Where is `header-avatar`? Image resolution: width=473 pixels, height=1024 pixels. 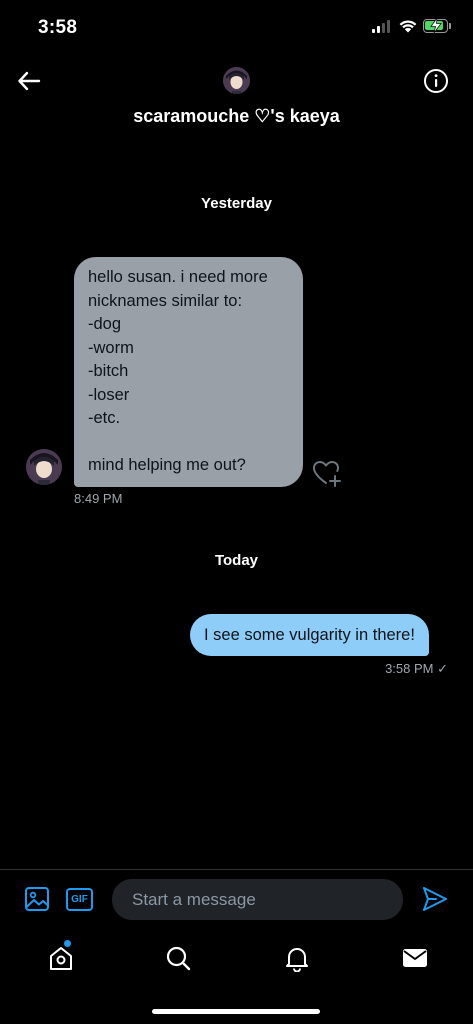
header-avatar is located at coordinates (236, 80).